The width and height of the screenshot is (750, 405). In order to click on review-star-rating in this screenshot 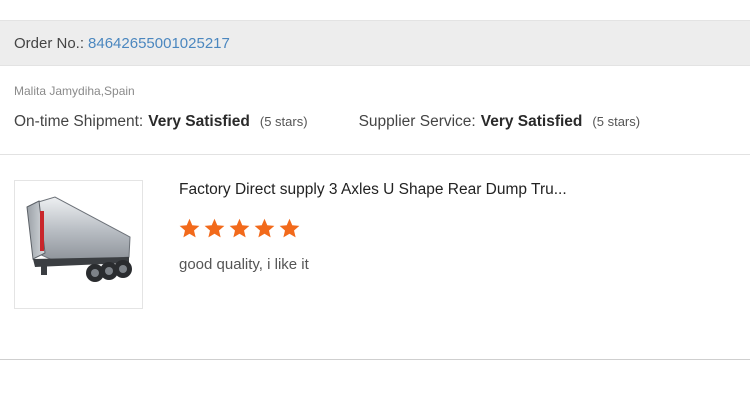, I will do `click(239, 228)`.